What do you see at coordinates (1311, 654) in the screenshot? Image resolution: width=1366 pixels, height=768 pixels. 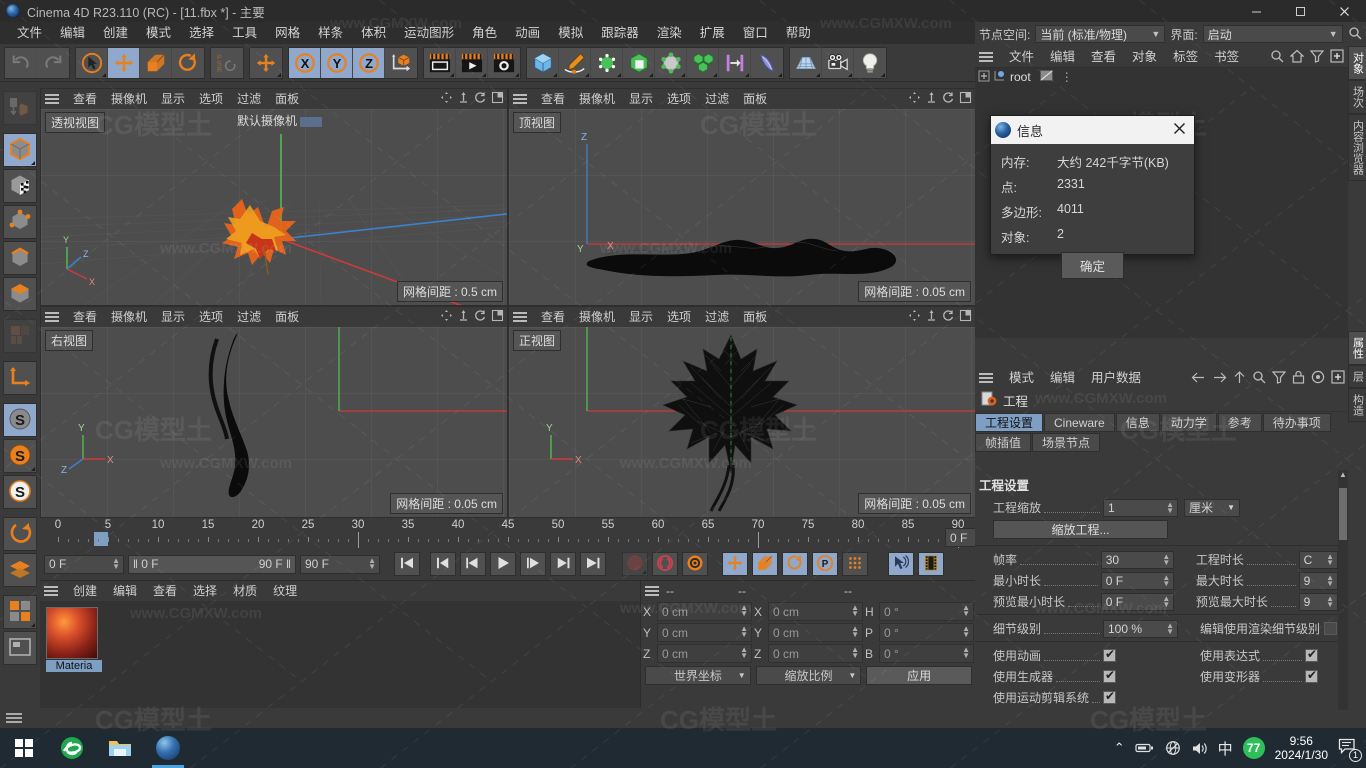 I see `checkbox-0-right` at bounding box center [1311, 654].